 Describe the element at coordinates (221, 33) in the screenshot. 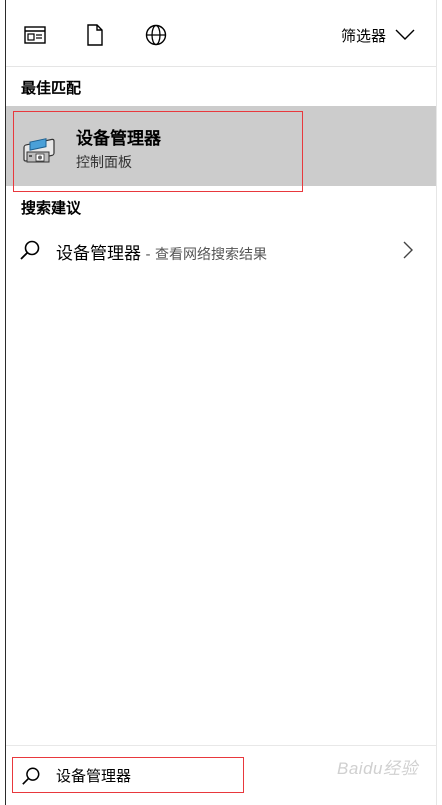

I see `search-scope-toolbar: 筛选器` at that location.